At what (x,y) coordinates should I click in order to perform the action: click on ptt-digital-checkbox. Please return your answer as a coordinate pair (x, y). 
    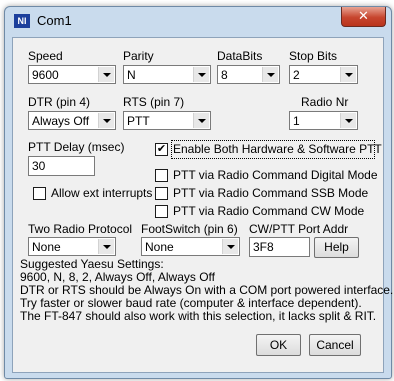
    Looking at the image, I should click on (161, 175).